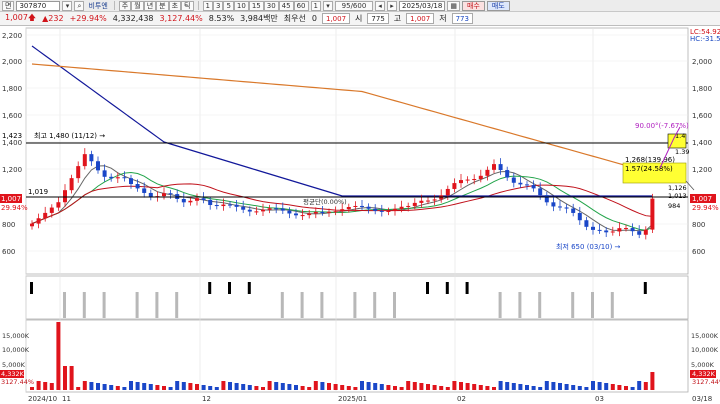 This screenshot has height=404, width=720. I want to click on period-tab-1: 월, so click(137, 5).